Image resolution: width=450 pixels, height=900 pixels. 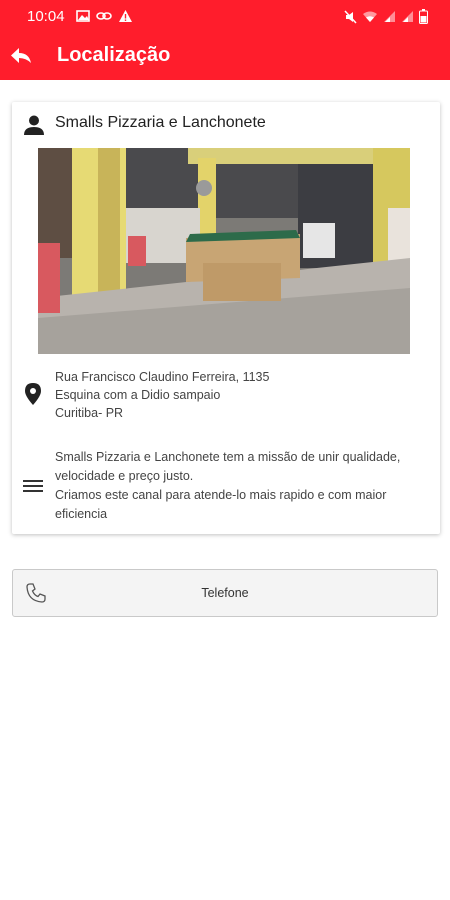 What do you see at coordinates (89, 413) in the screenshot?
I see `address-line: Curitiba- PR` at bounding box center [89, 413].